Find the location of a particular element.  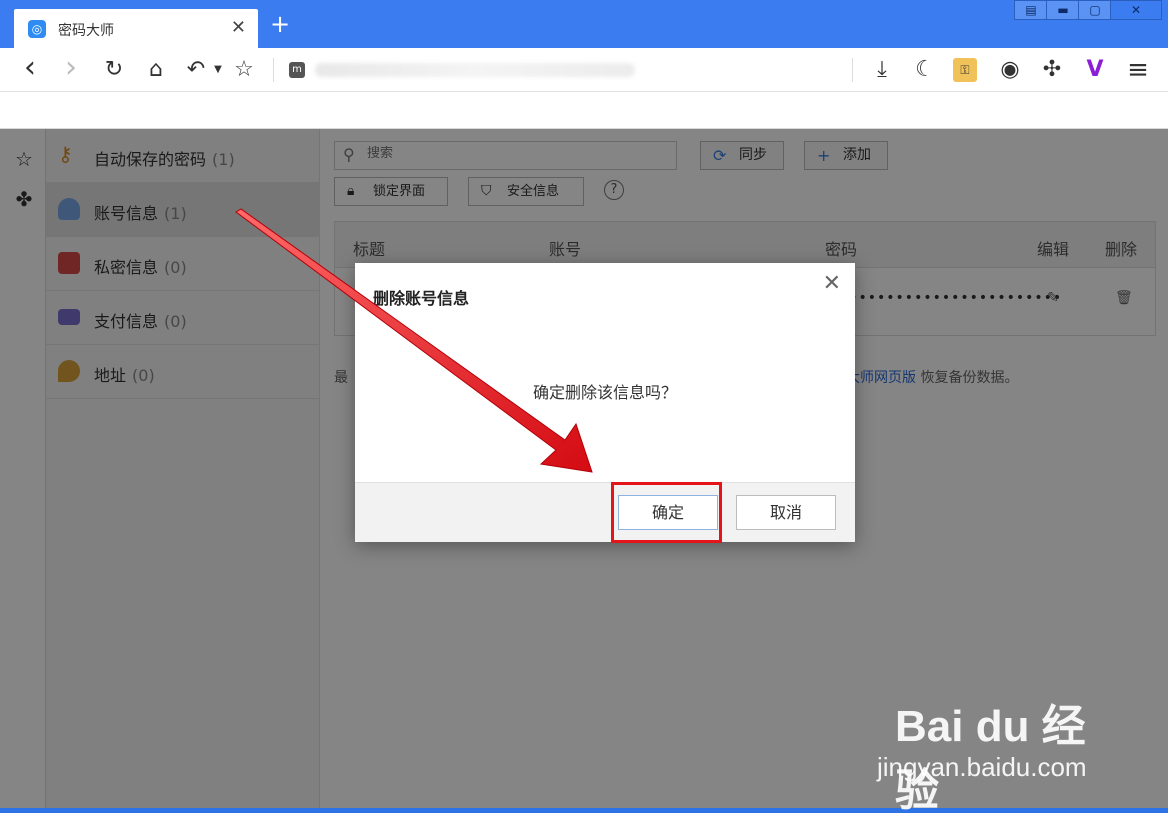

home-button: ⌂ is located at coordinates (156, 70).